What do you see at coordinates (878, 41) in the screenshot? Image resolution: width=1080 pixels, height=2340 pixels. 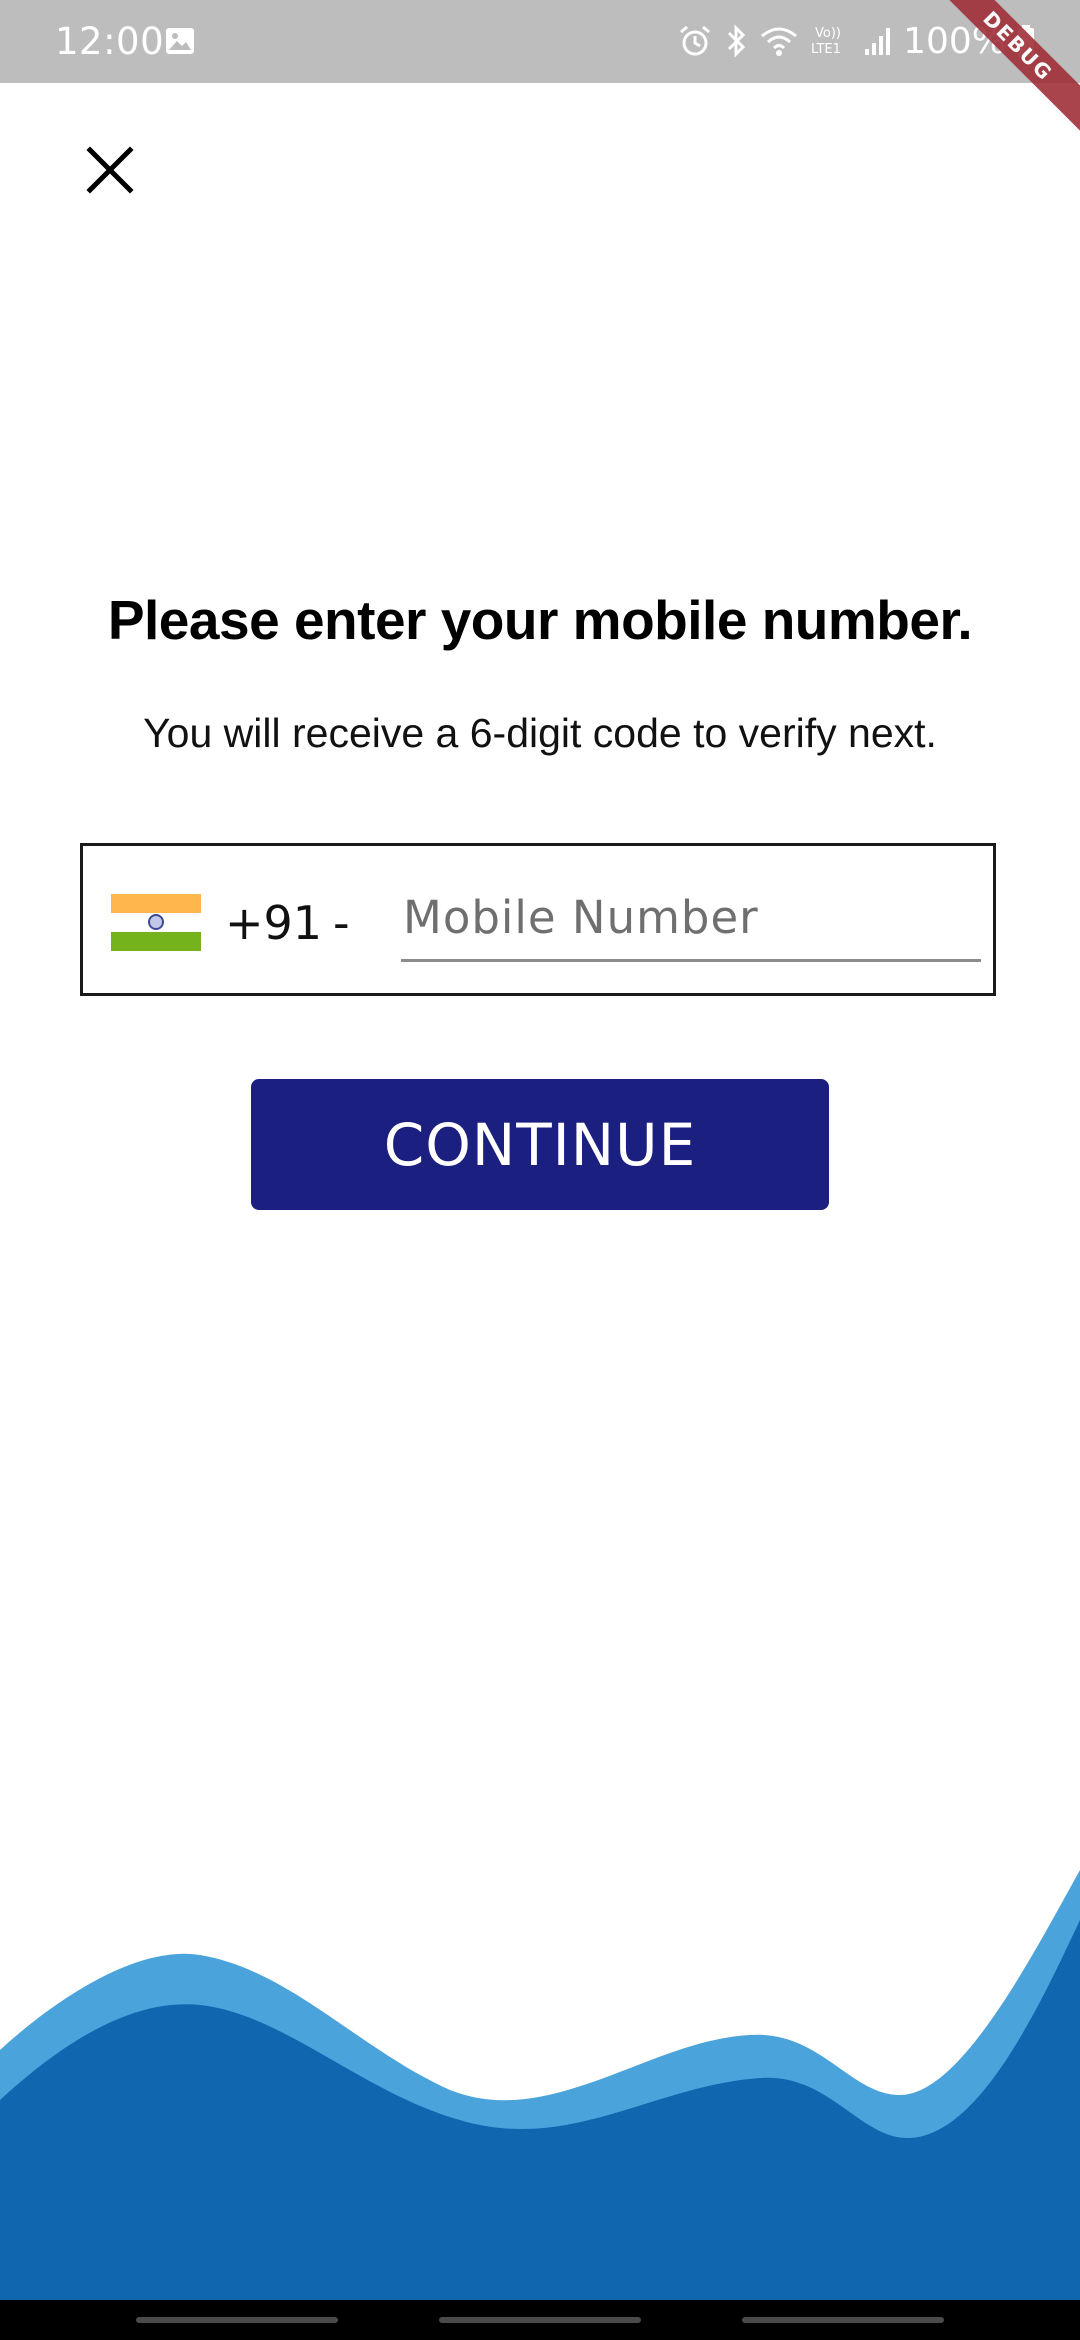 I see `signal-icon` at bounding box center [878, 41].